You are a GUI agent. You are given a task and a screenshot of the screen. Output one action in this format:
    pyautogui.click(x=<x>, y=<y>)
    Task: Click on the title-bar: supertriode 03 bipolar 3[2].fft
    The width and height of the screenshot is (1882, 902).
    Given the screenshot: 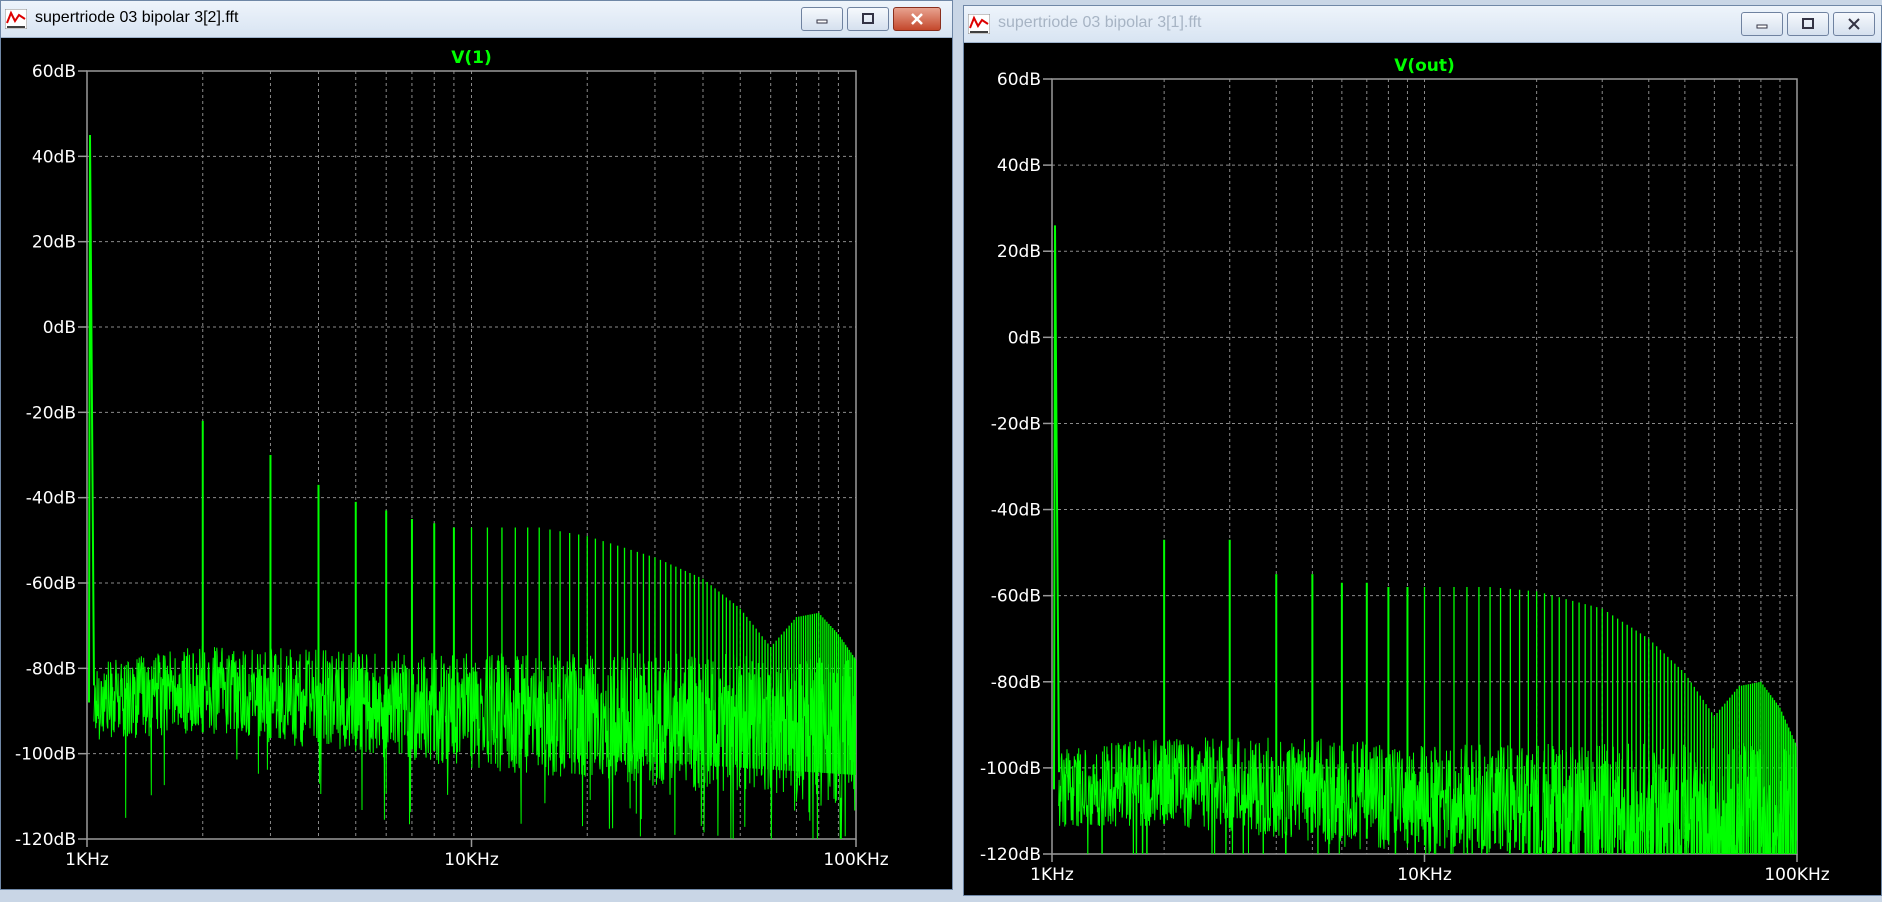 What is the action you would take?
    pyautogui.click(x=476, y=19)
    